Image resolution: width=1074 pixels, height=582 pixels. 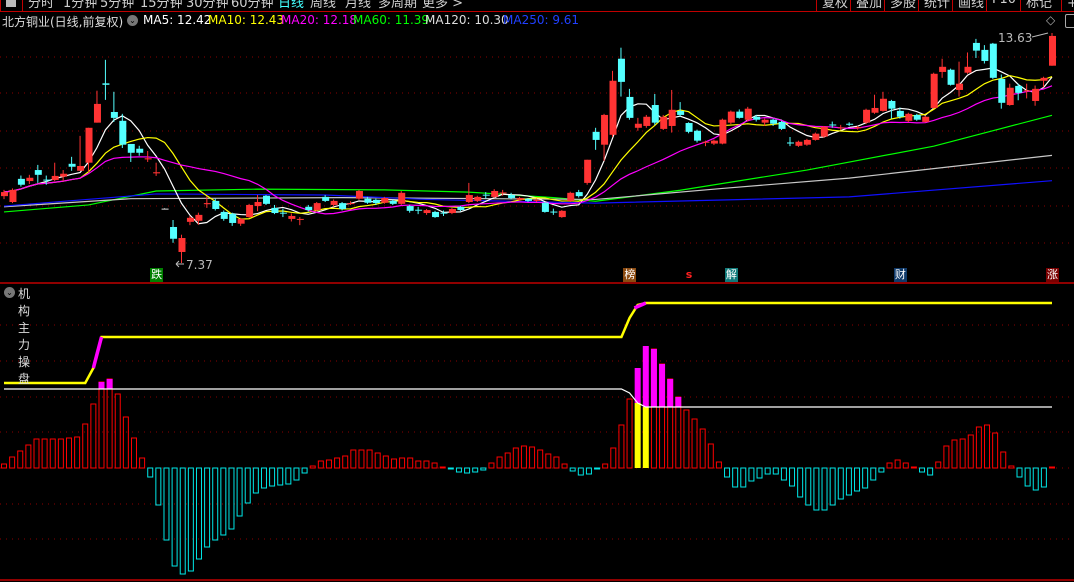 What do you see at coordinates (41, 5) in the screenshot?
I see `period-tab: 分时` at bounding box center [41, 5].